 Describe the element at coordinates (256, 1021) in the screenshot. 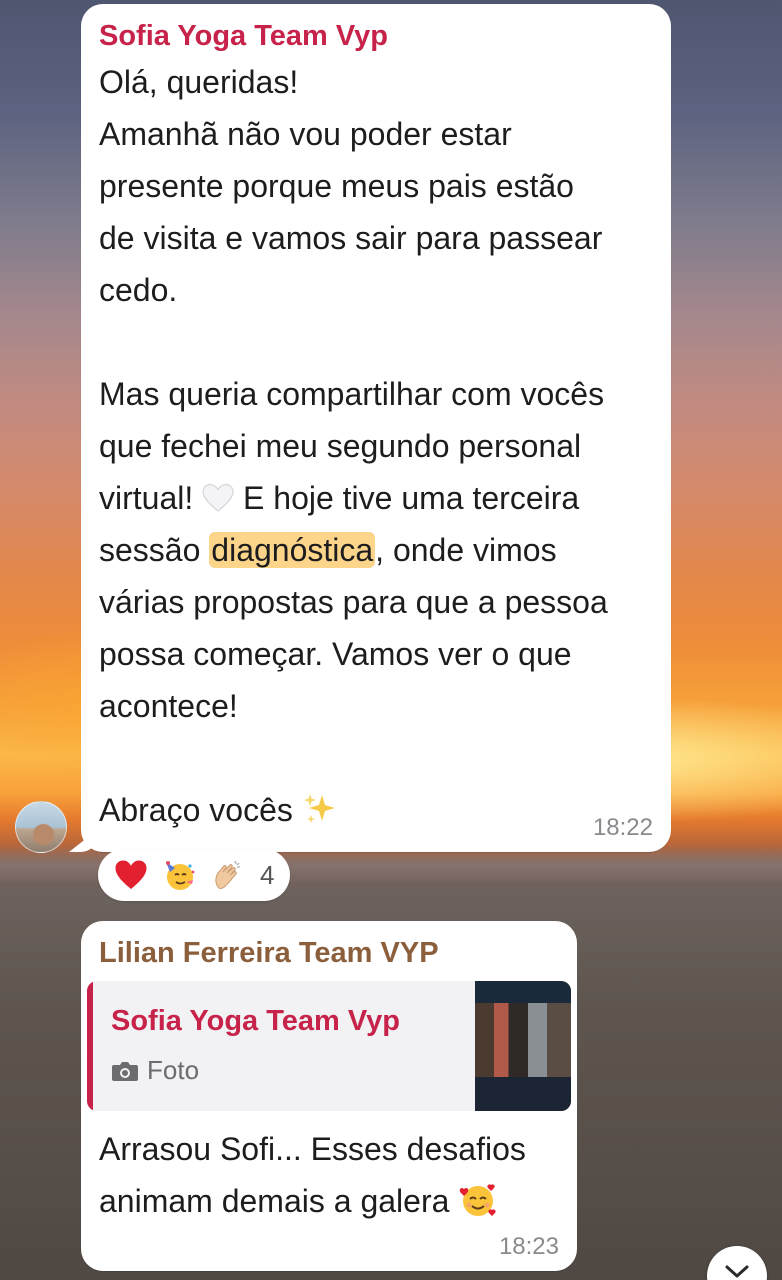

I see `quoted-sender: Sofia Yoga Team Vyp` at that location.